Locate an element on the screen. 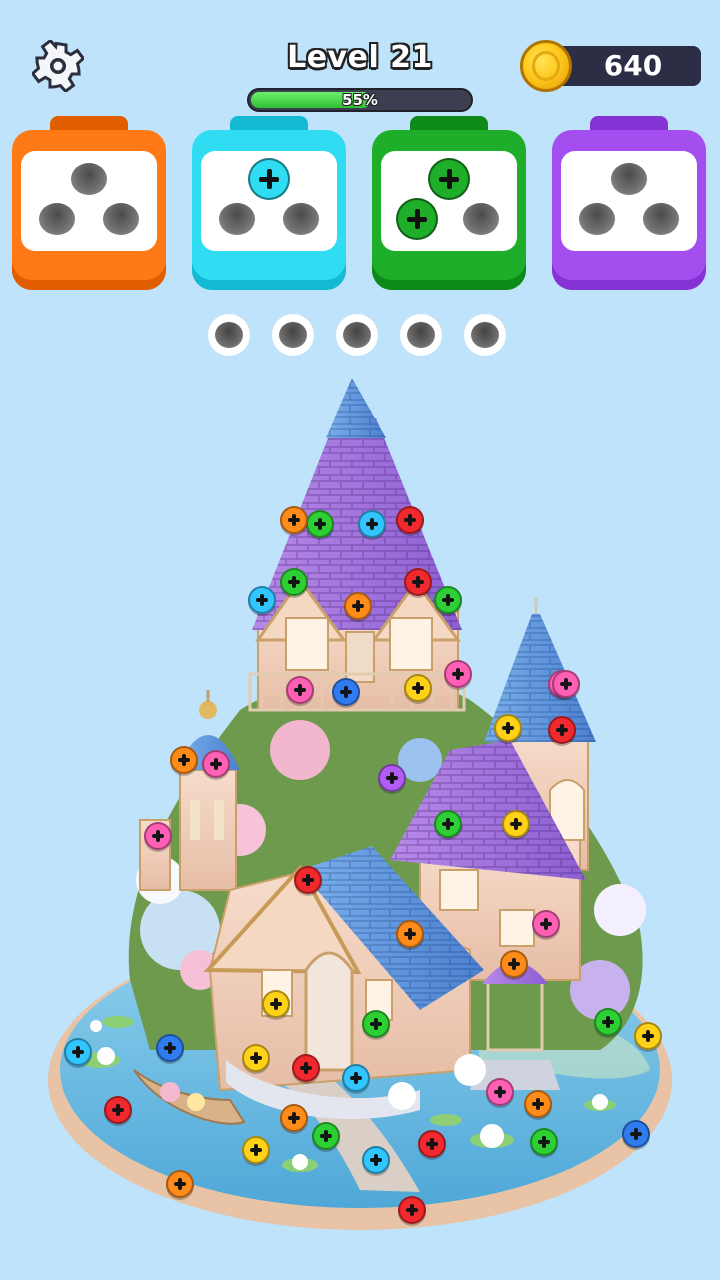 Image resolution: width=720 pixels, height=1280 pixels. settings-button is located at coordinates (58, 66).